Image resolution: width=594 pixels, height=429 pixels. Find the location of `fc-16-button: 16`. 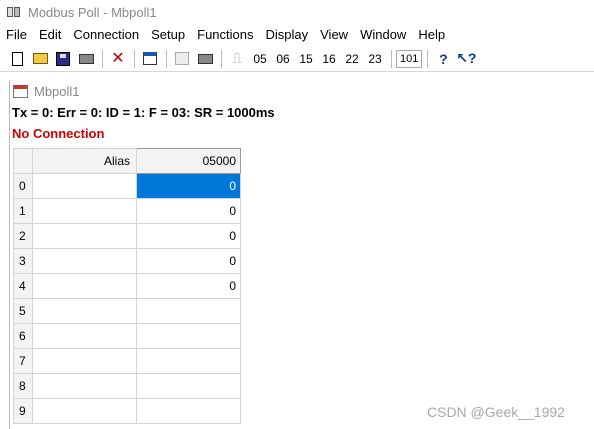

fc-16-button: 16 is located at coordinates (329, 59).